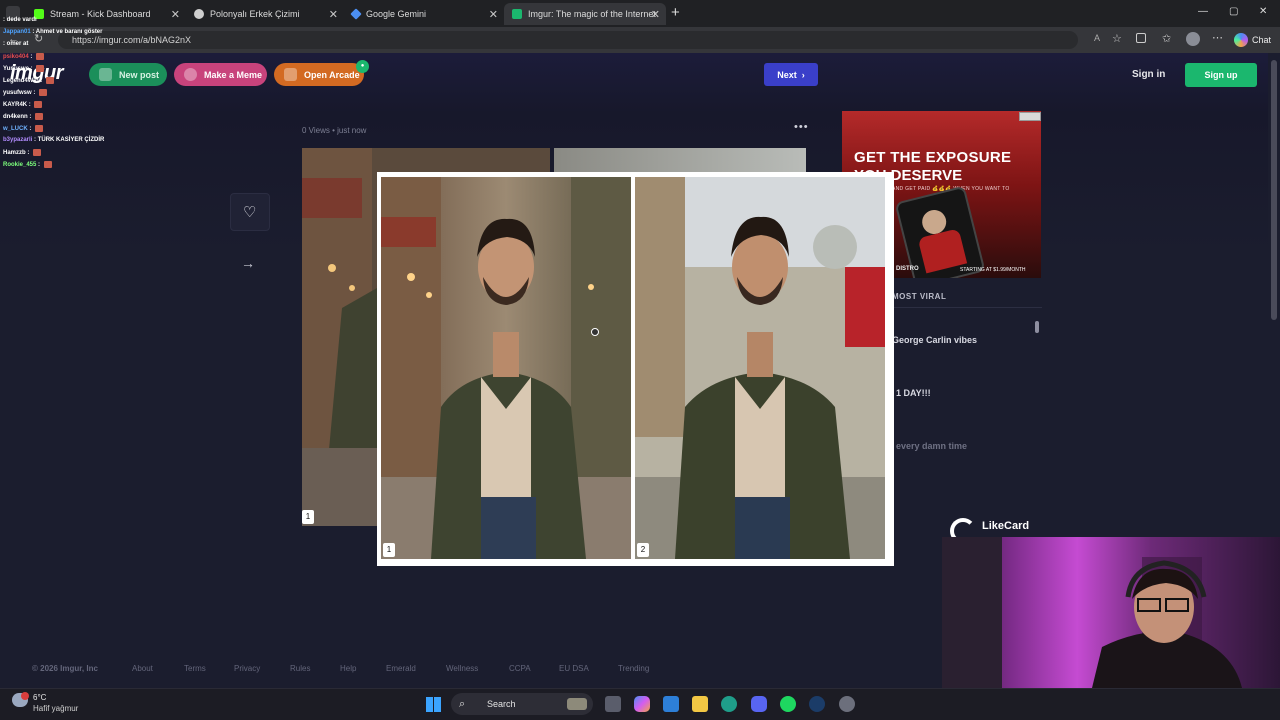  Describe the element at coordinates (308, 517) in the screenshot. I see `post-image-number: 1` at that location.